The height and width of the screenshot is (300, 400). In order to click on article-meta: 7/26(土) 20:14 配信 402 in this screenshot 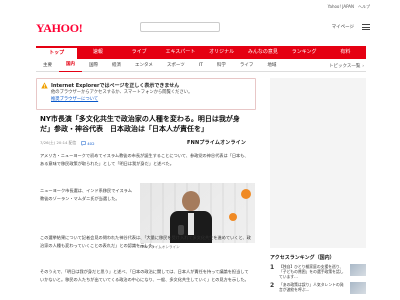, I will do `click(67, 143)`.